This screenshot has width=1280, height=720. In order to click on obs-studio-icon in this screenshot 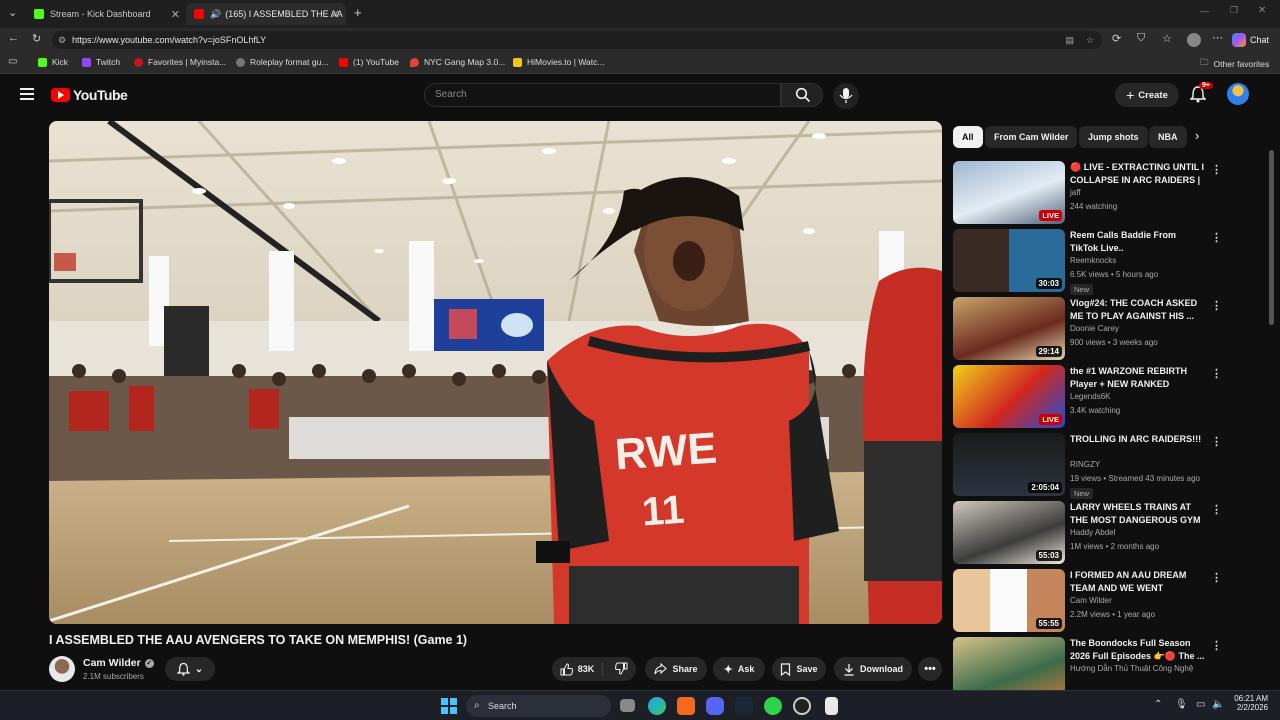, I will do `click(802, 706)`.